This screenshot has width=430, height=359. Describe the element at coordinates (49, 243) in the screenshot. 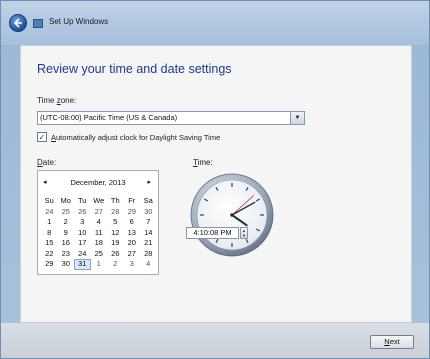

I see `calendar-day: 15` at that location.